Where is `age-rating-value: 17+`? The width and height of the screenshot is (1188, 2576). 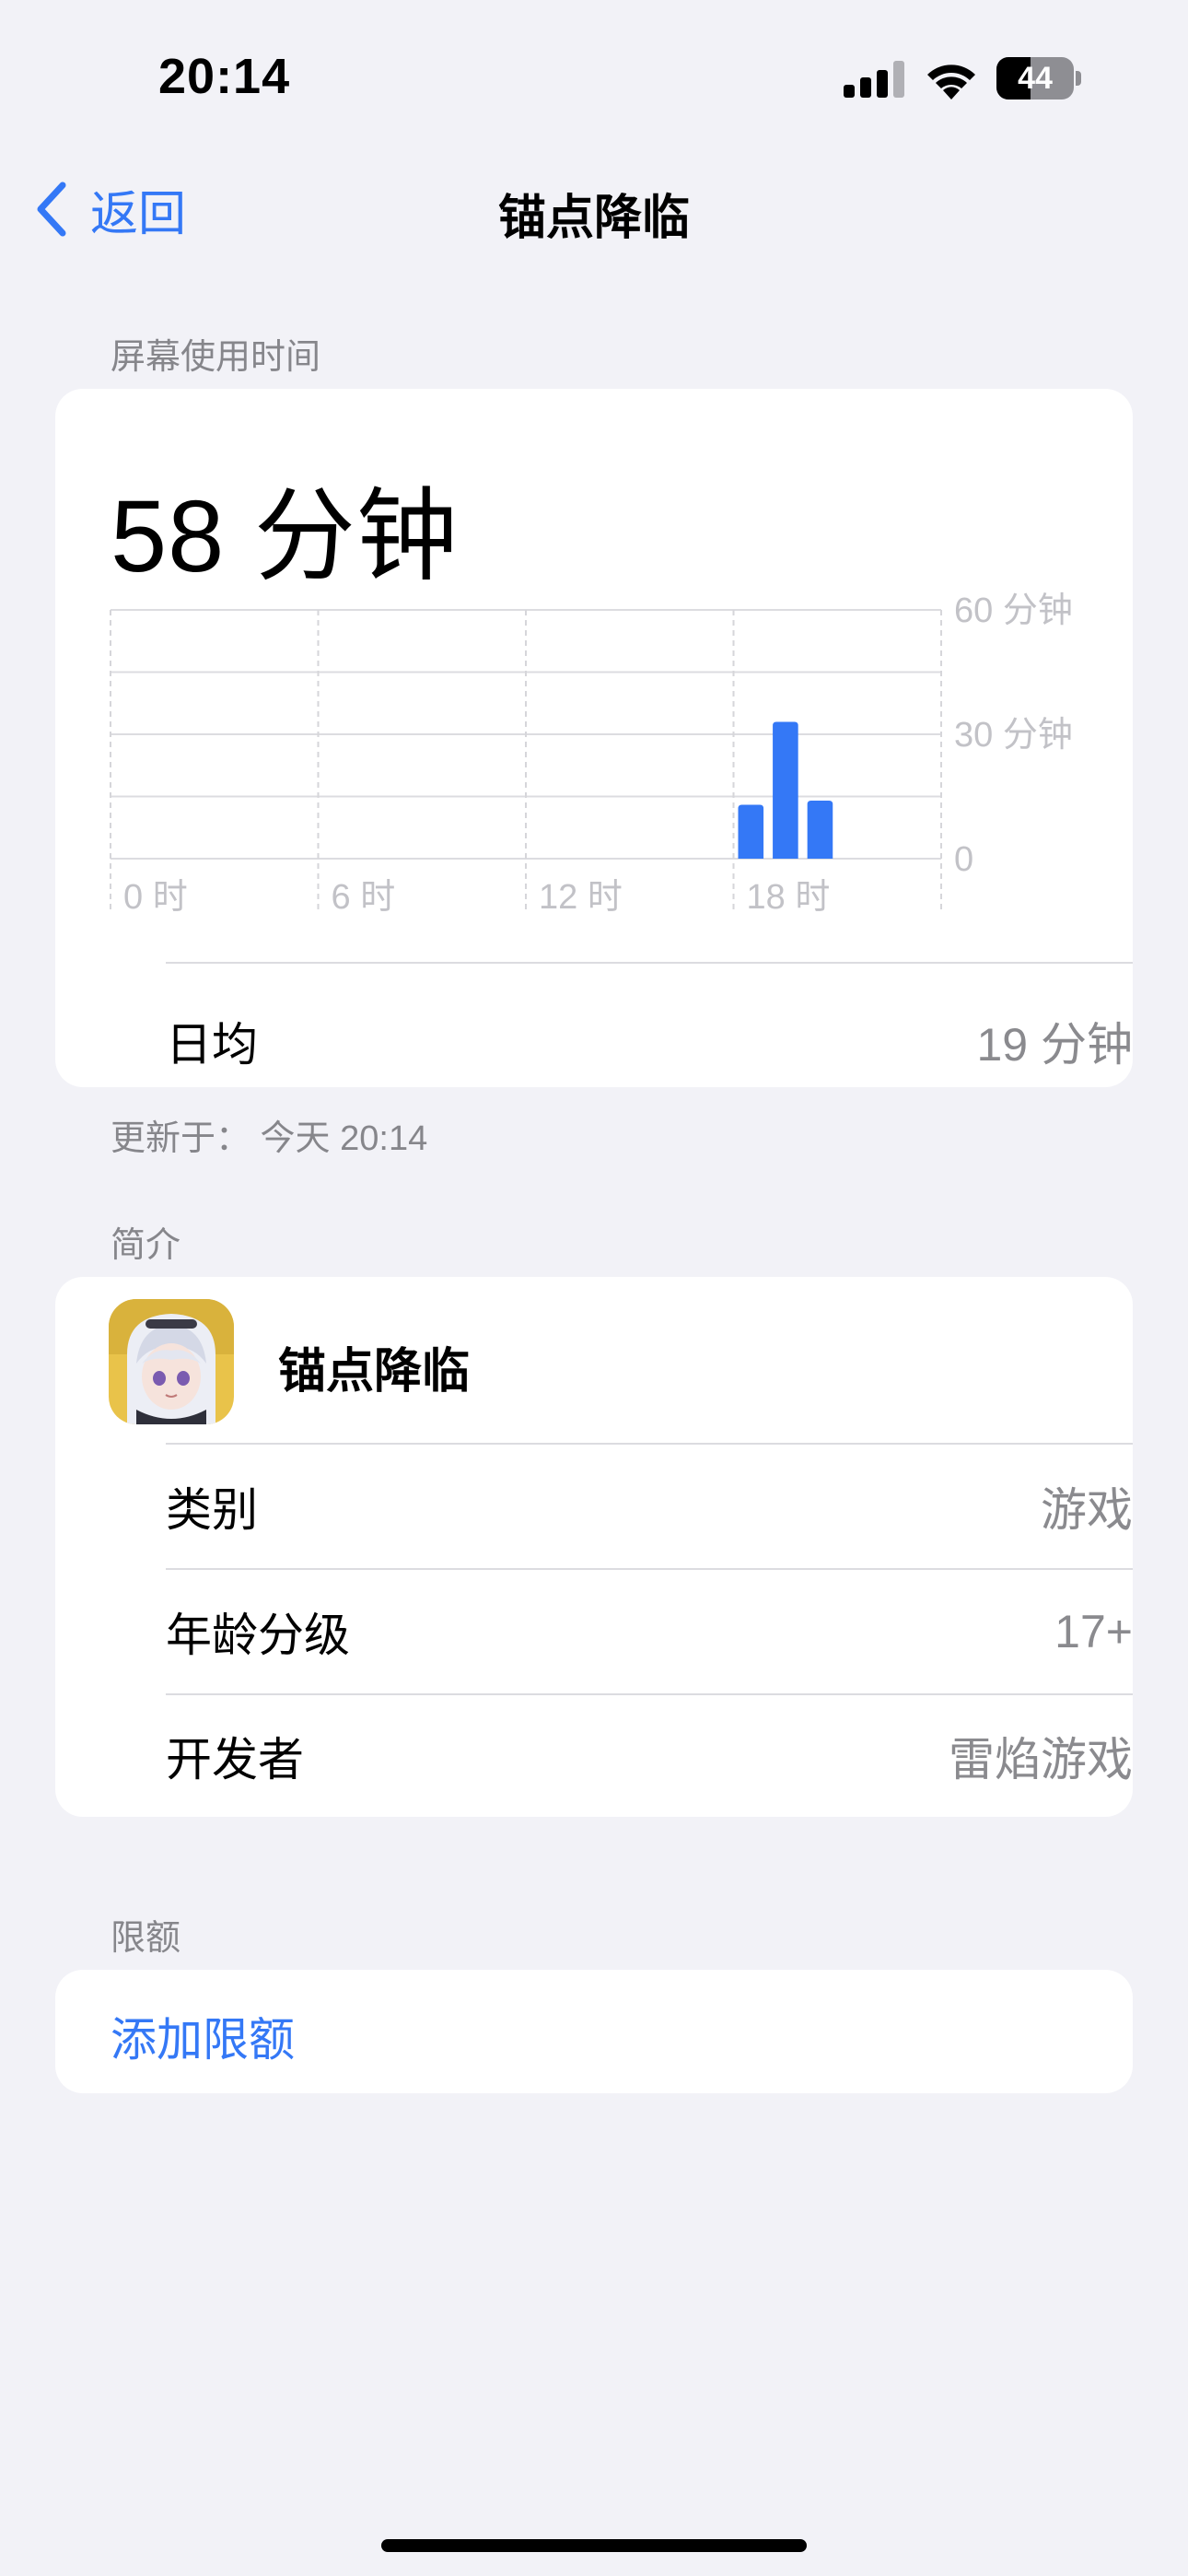 age-rating-value: 17+ is located at coordinates (1093, 1631).